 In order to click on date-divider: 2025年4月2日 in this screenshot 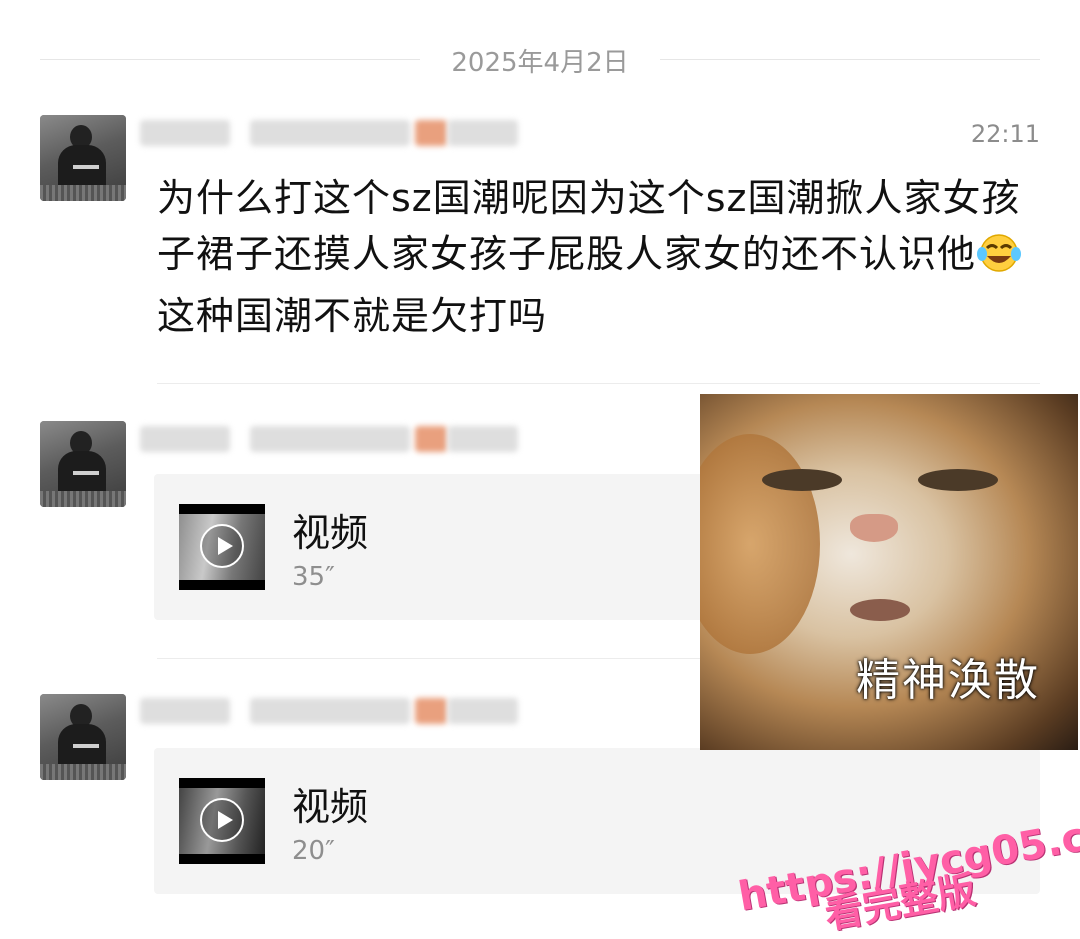, I will do `click(540, 60)`.